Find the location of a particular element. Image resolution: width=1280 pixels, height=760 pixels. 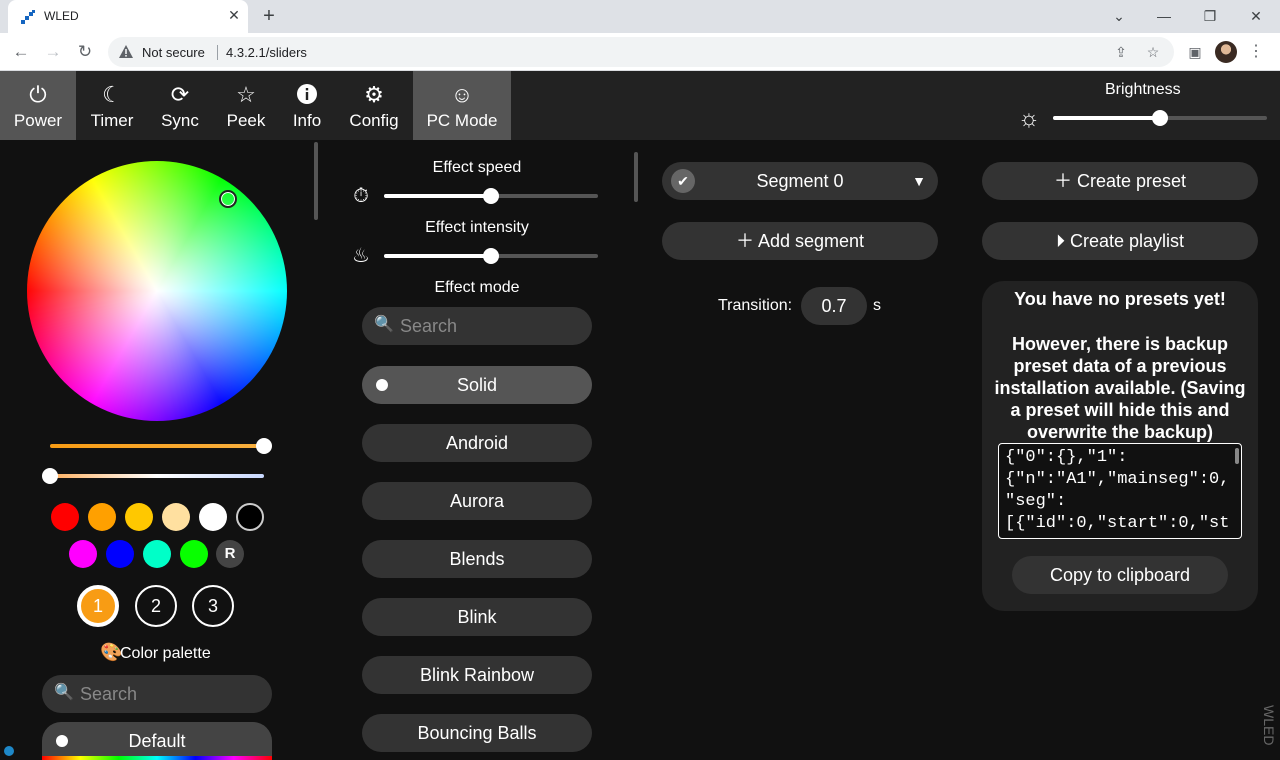

effect-item: Solid is located at coordinates (477, 385).